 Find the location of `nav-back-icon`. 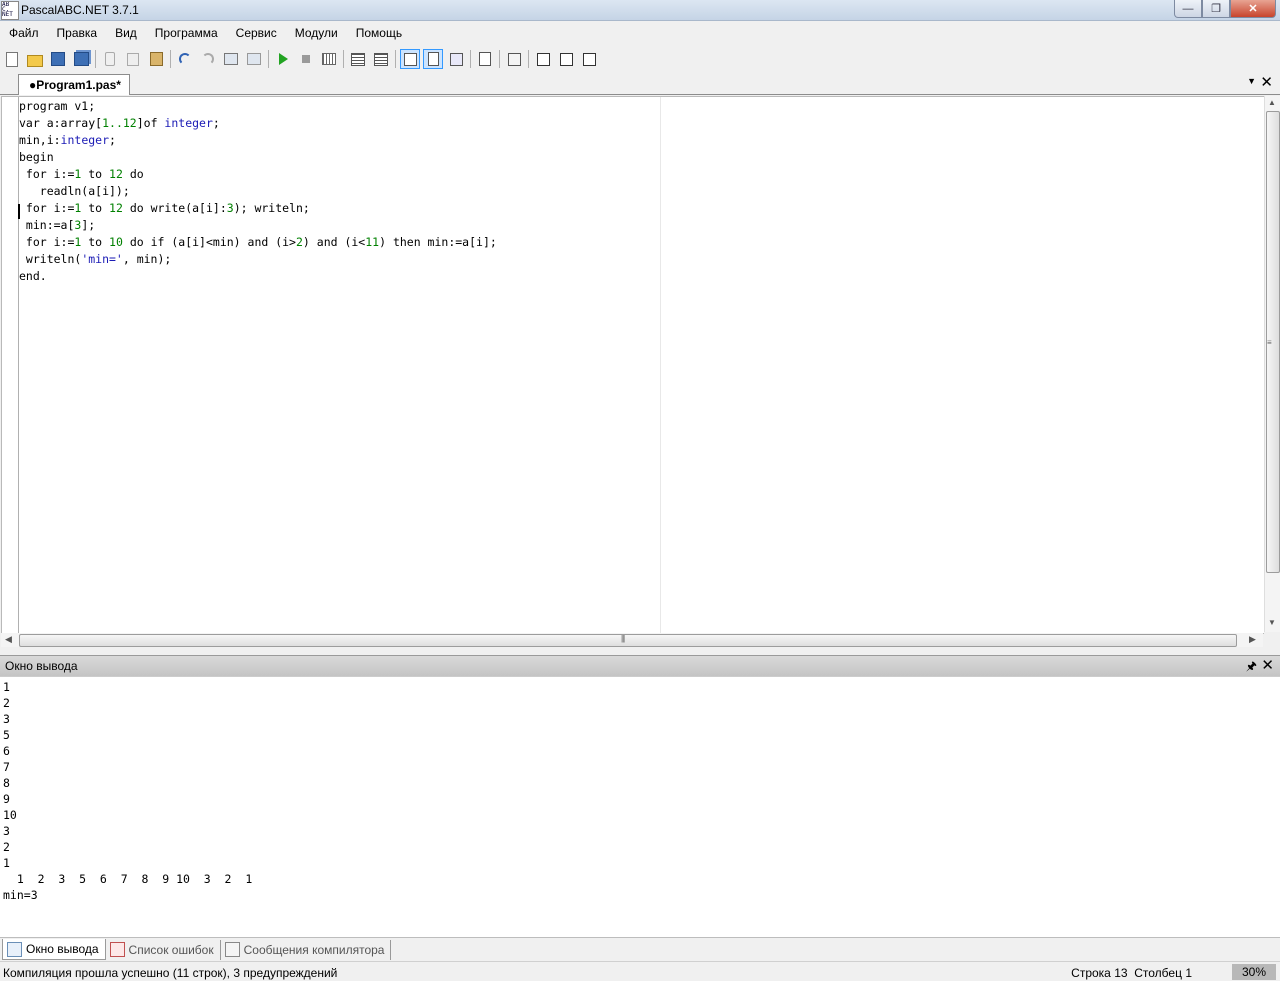

nav-back-icon is located at coordinates (231, 59).